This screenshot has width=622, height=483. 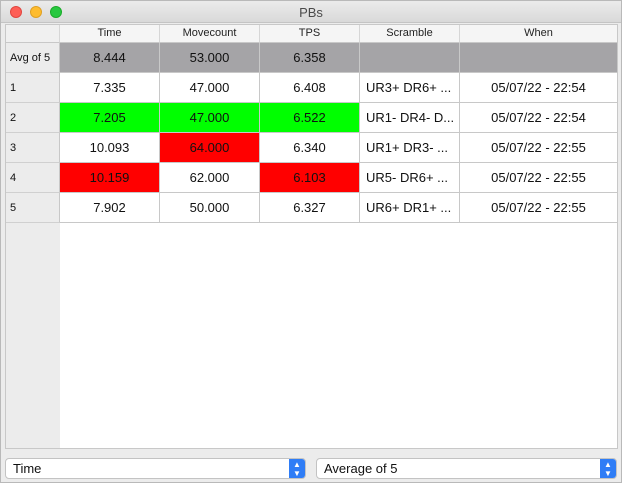 I want to click on cell-2-when: 05/07/22 - 22:54, so click(x=538, y=118).